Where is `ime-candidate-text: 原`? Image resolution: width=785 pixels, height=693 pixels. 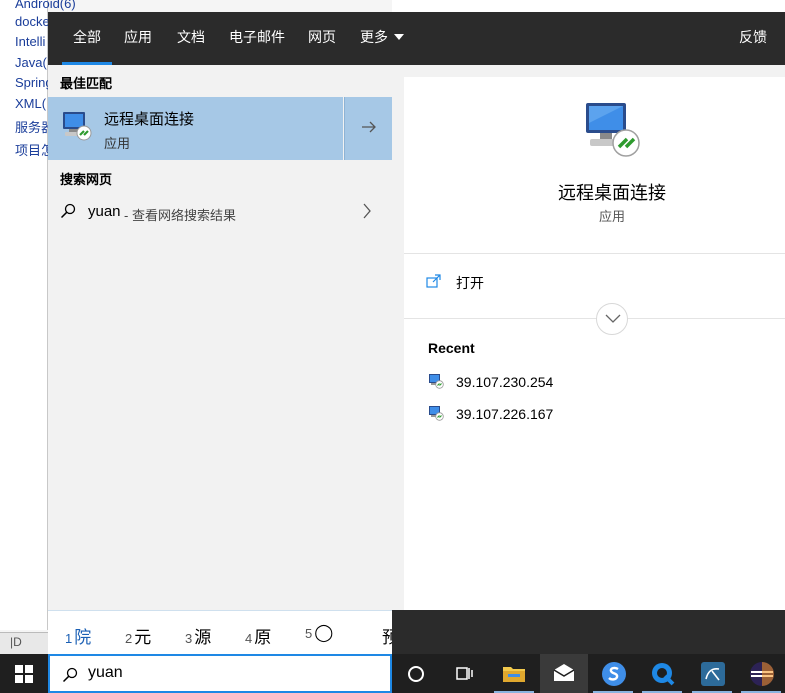 ime-candidate-text: 原 is located at coordinates (263, 637).